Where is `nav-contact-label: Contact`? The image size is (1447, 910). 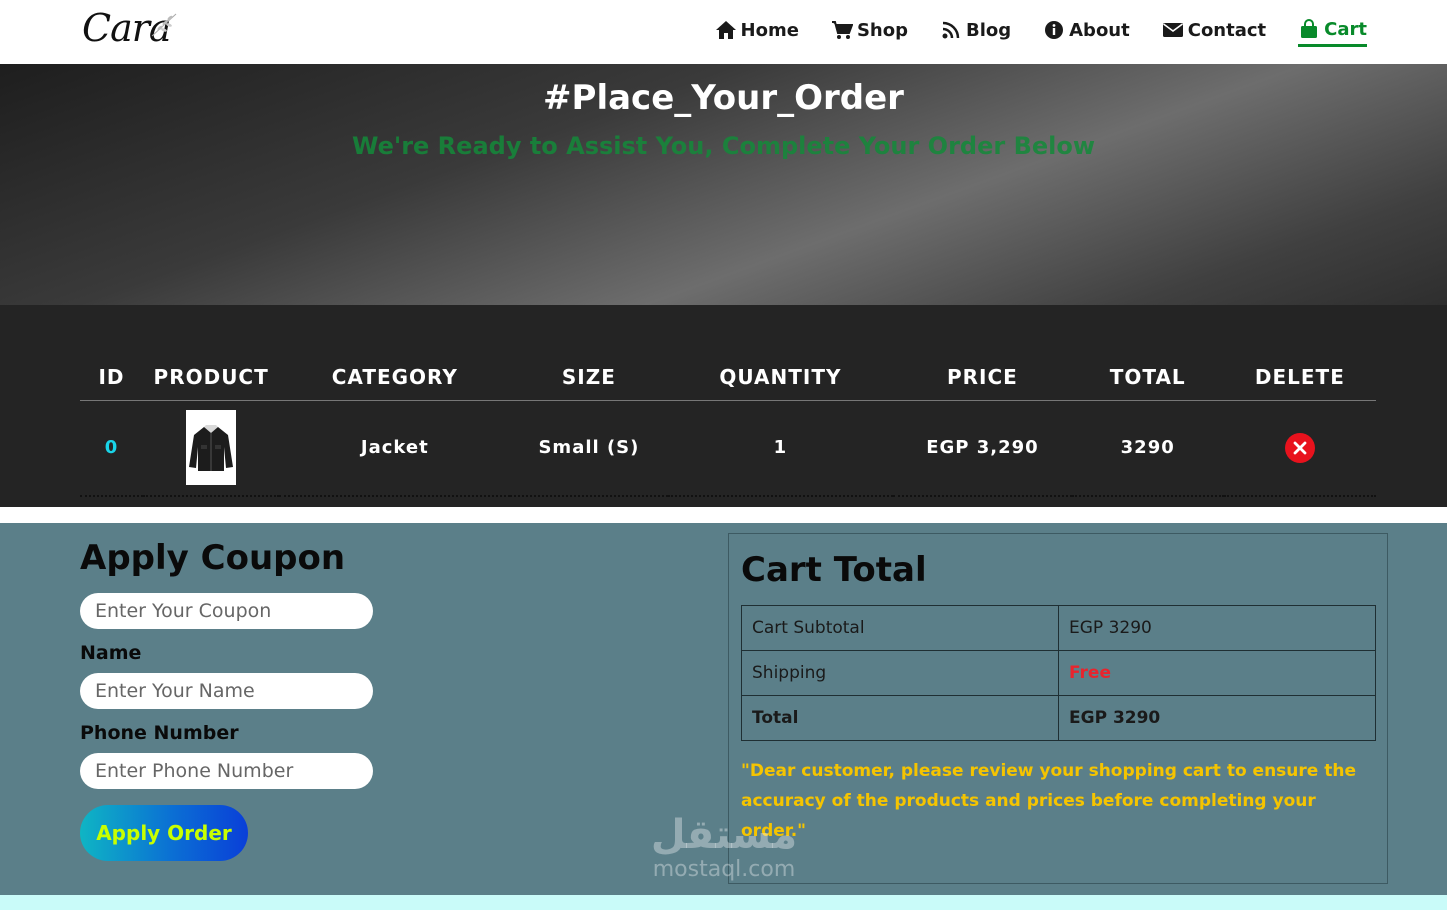 nav-contact-label: Contact is located at coordinates (1227, 30).